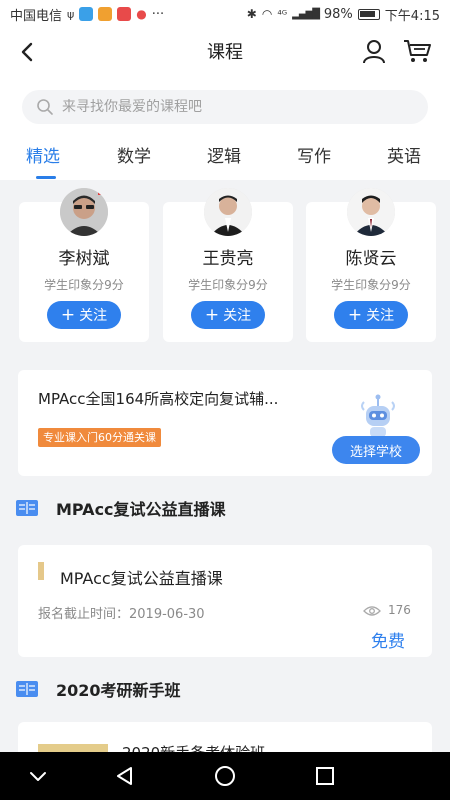 The image size is (450, 800). I want to click on teacher-card: 李树斌 学生印象分9分 + 关注, so click(84, 265).